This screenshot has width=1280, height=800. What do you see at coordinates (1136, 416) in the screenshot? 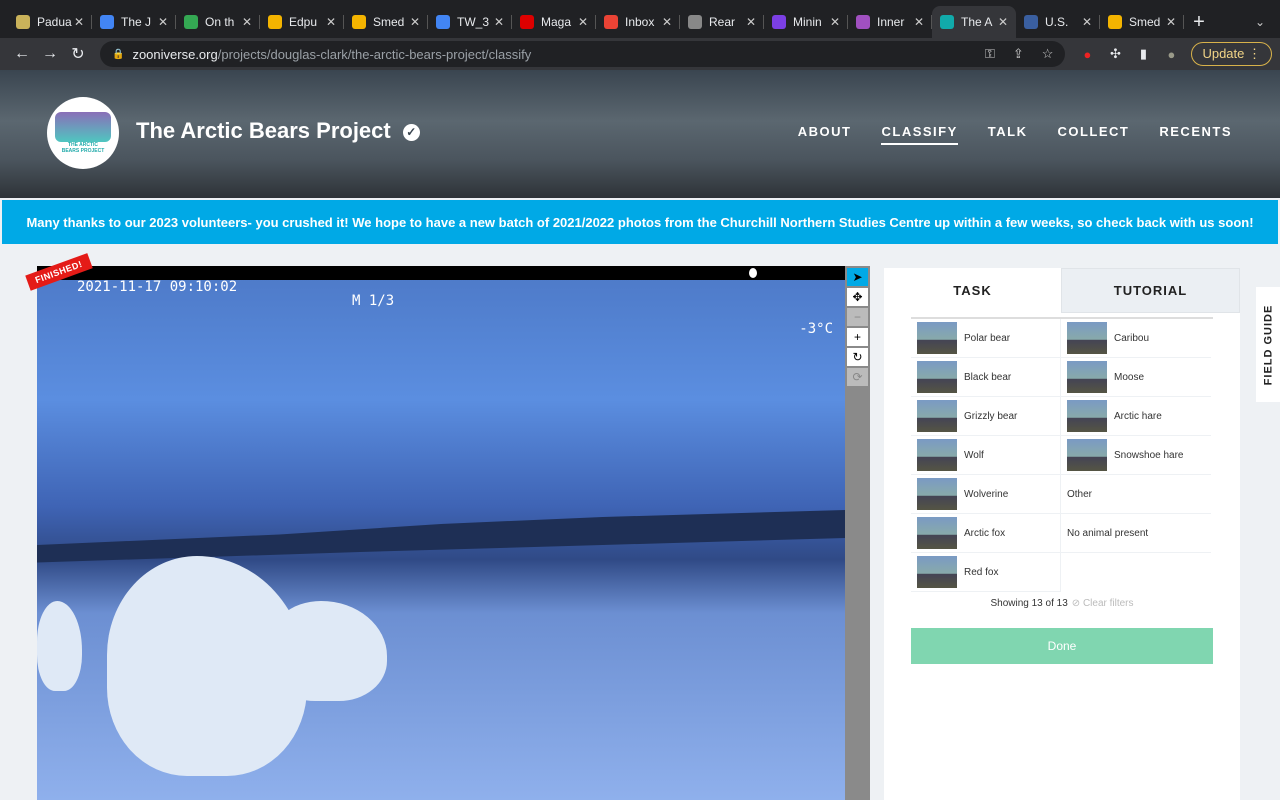
I see `choice-item: Arctic hare` at bounding box center [1136, 416].